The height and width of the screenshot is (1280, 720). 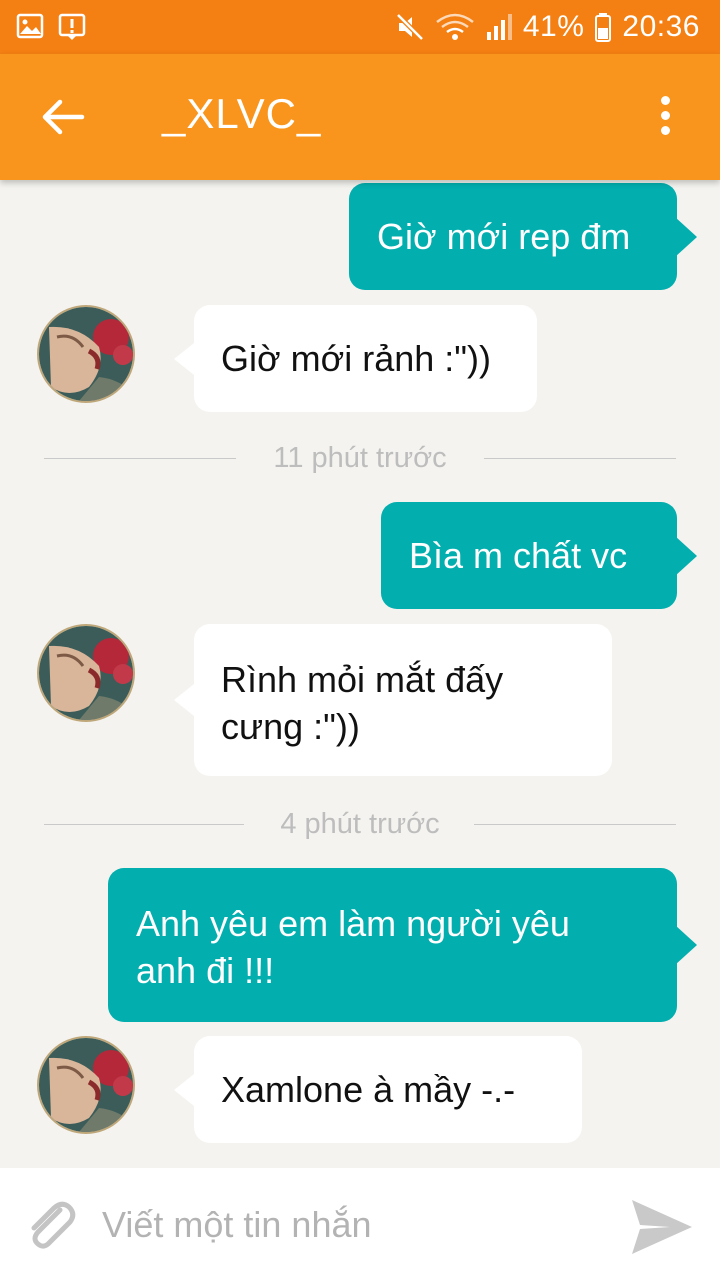 I want to click on incoming-message: Rình mỏi mắt đấy cưng :")), so click(x=393, y=700).